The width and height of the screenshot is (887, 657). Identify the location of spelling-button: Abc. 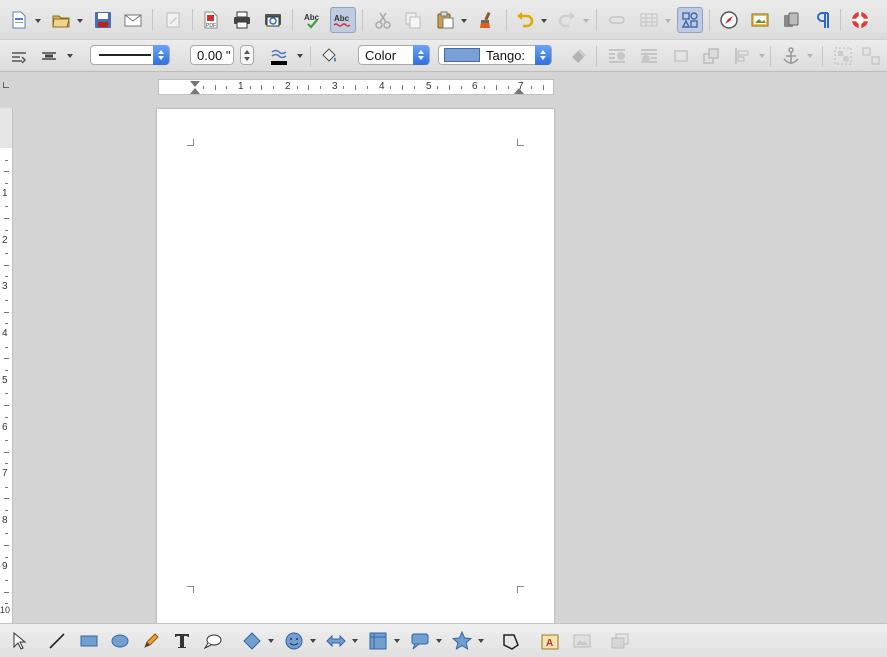
(313, 20).